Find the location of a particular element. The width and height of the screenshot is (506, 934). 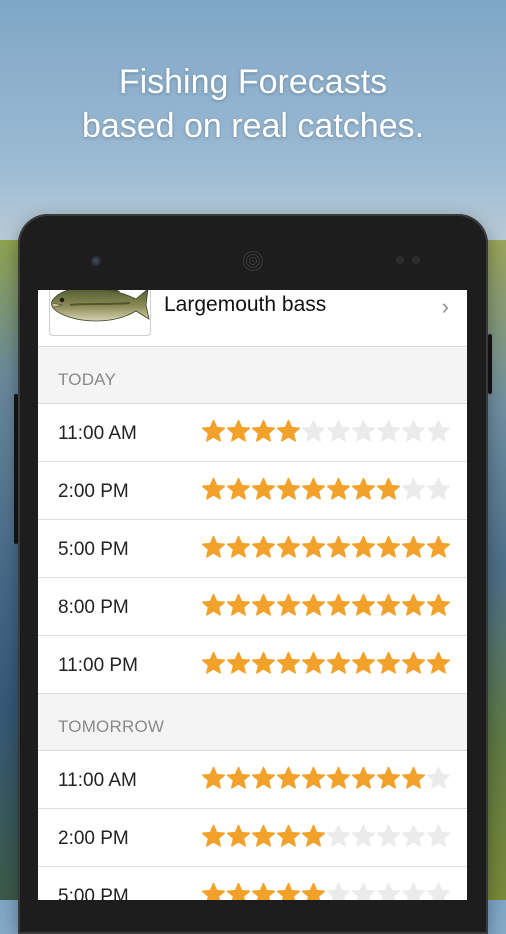

speaker-grill-icon is located at coordinates (253, 261).